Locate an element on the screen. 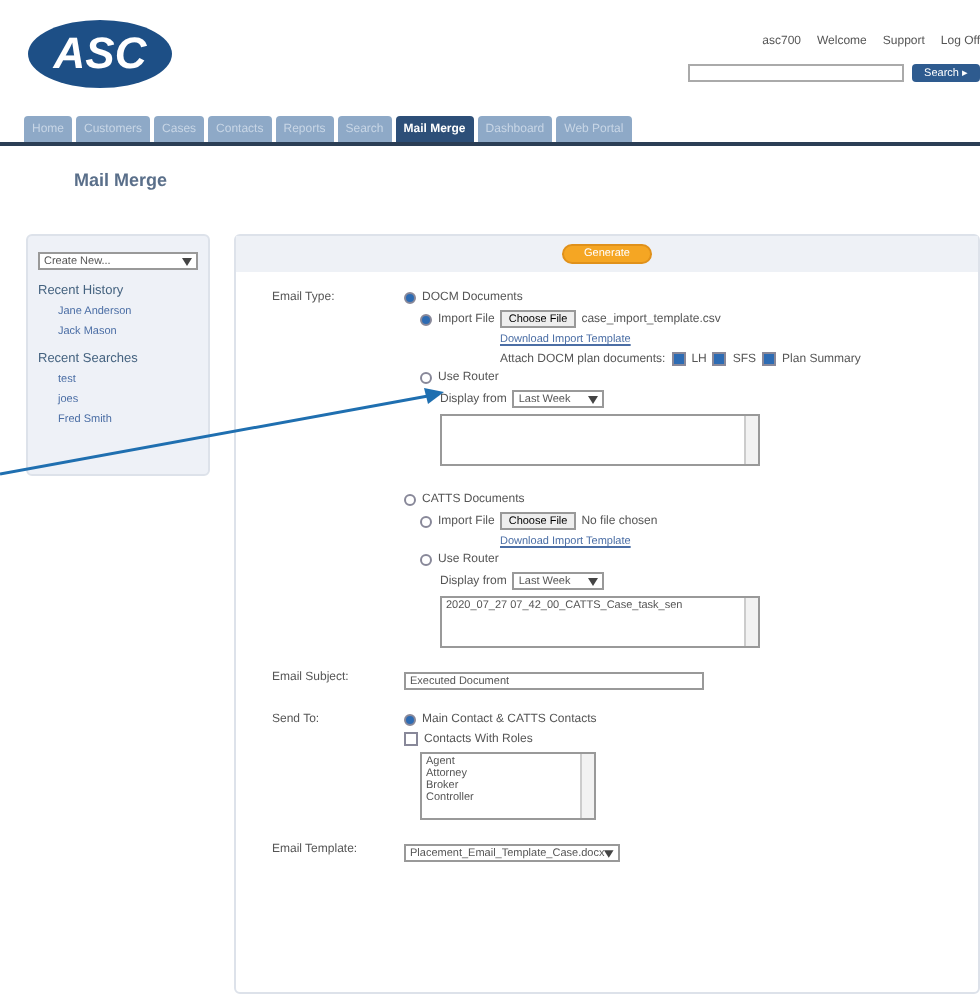 The width and height of the screenshot is (980, 998). document-list is located at coordinates (600, 440).